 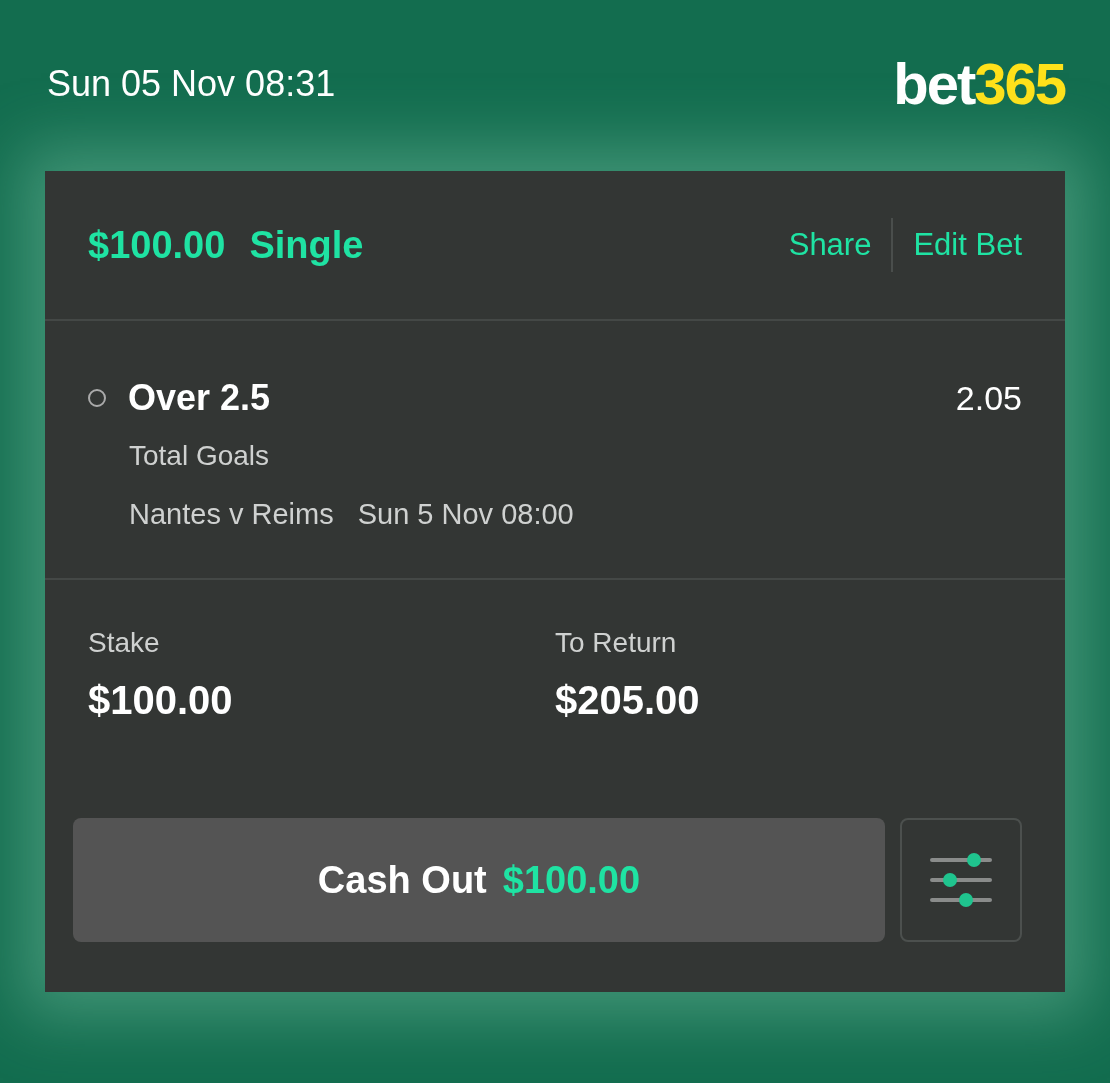 What do you see at coordinates (97, 398) in the screenshot?
I see `status-icon` at bounding box center [97, 398].